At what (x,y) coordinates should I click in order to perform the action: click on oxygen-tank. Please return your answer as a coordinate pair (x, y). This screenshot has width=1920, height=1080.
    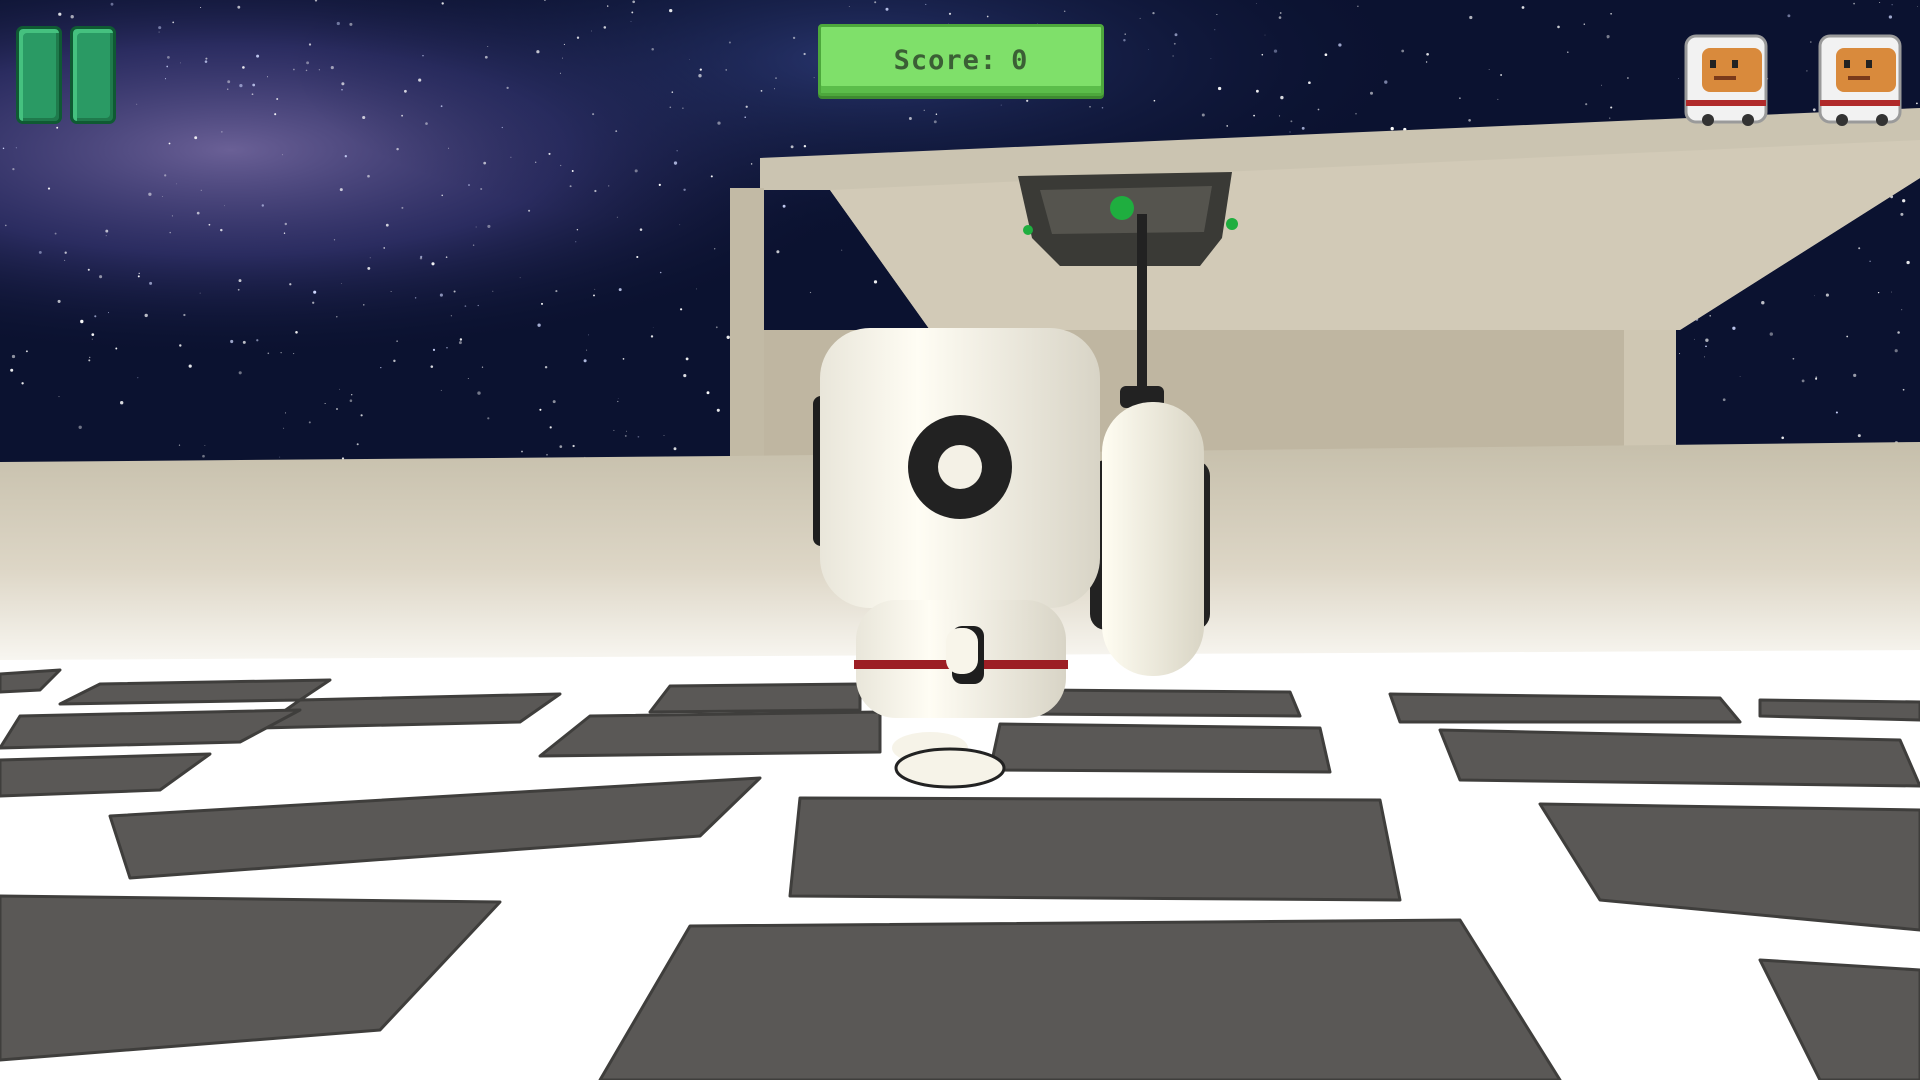
    Looking at the image, I should click on (1153, 539).